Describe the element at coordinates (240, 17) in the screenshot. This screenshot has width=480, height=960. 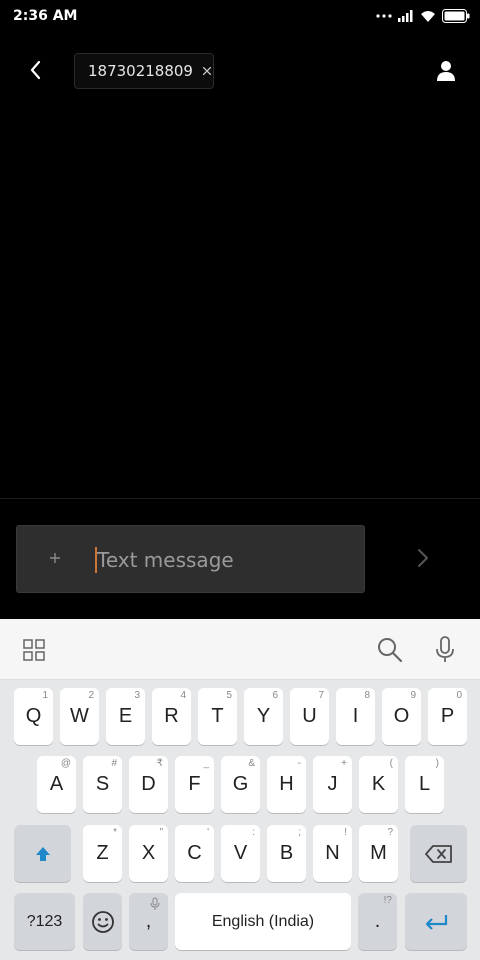
I see `status-bar: 2:36 AM` at that location.